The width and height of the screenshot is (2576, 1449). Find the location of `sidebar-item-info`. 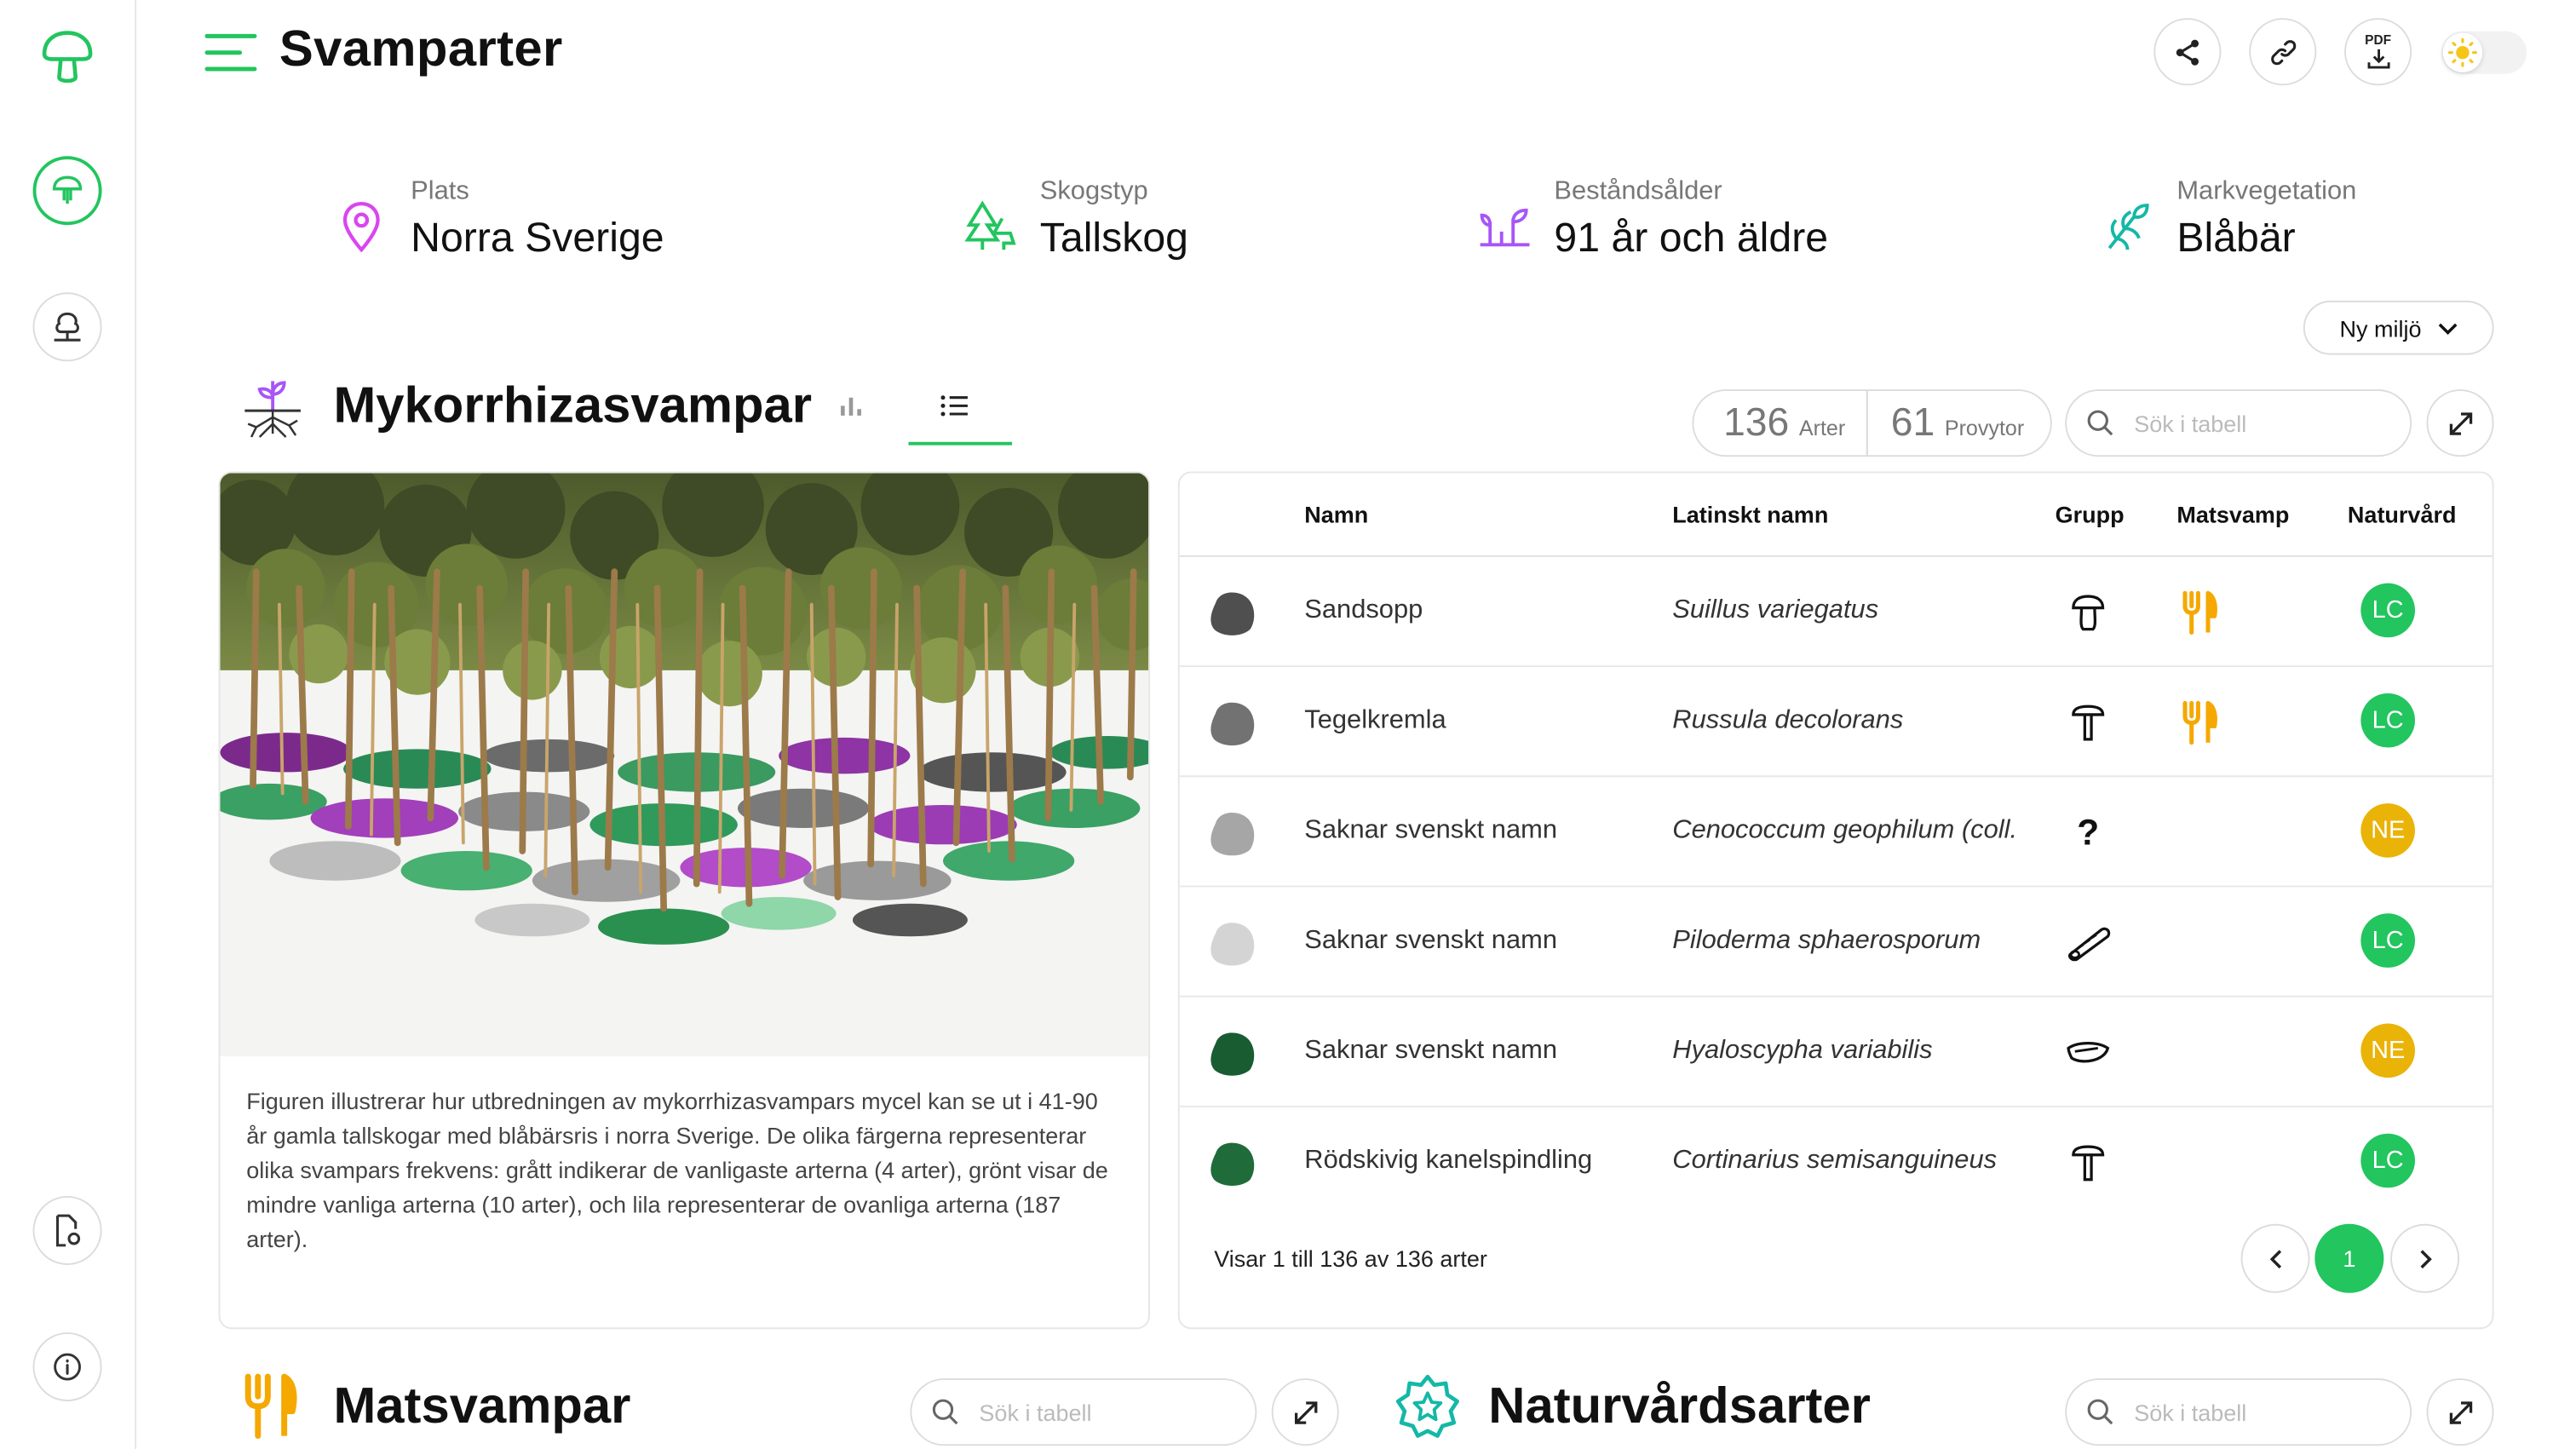

sidebar-item-info is located at coordinates (67, 1367).